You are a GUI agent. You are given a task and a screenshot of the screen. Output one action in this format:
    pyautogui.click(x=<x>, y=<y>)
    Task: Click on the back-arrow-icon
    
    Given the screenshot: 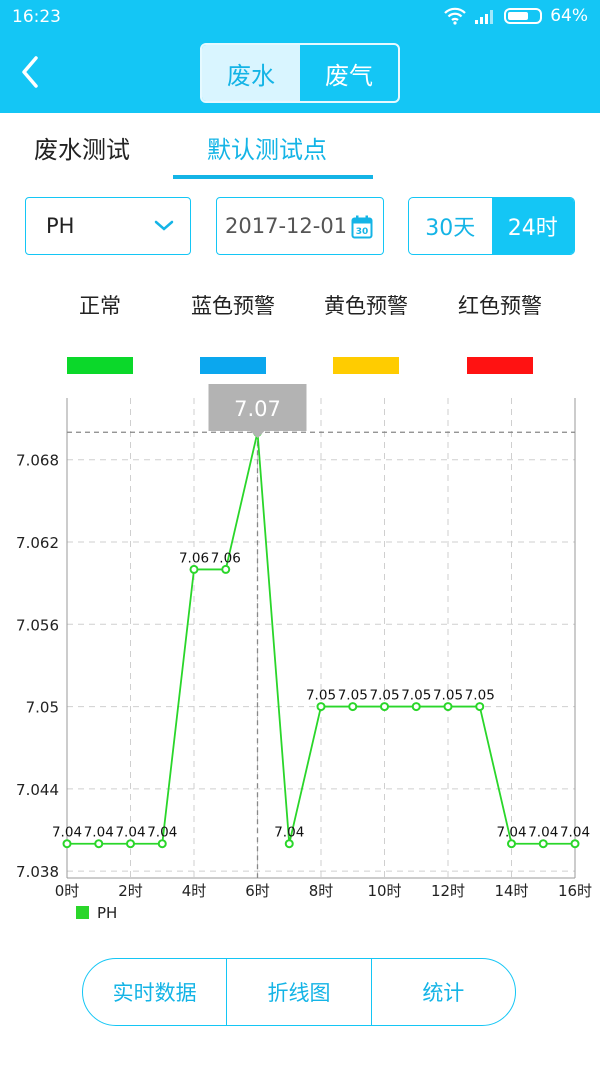 What is the action you would take?
    pyautogui.click(x=32, y=72)
    